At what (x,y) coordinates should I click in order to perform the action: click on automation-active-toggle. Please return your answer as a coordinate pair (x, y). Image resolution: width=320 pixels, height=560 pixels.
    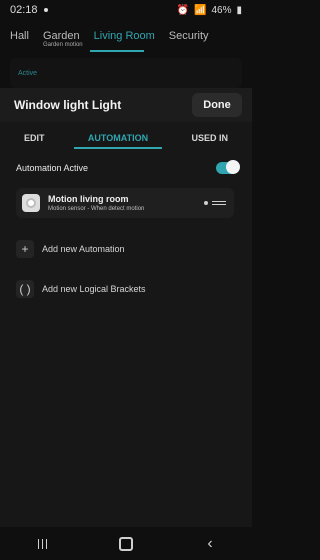
    Looking at the image, I should click on (228, 167).